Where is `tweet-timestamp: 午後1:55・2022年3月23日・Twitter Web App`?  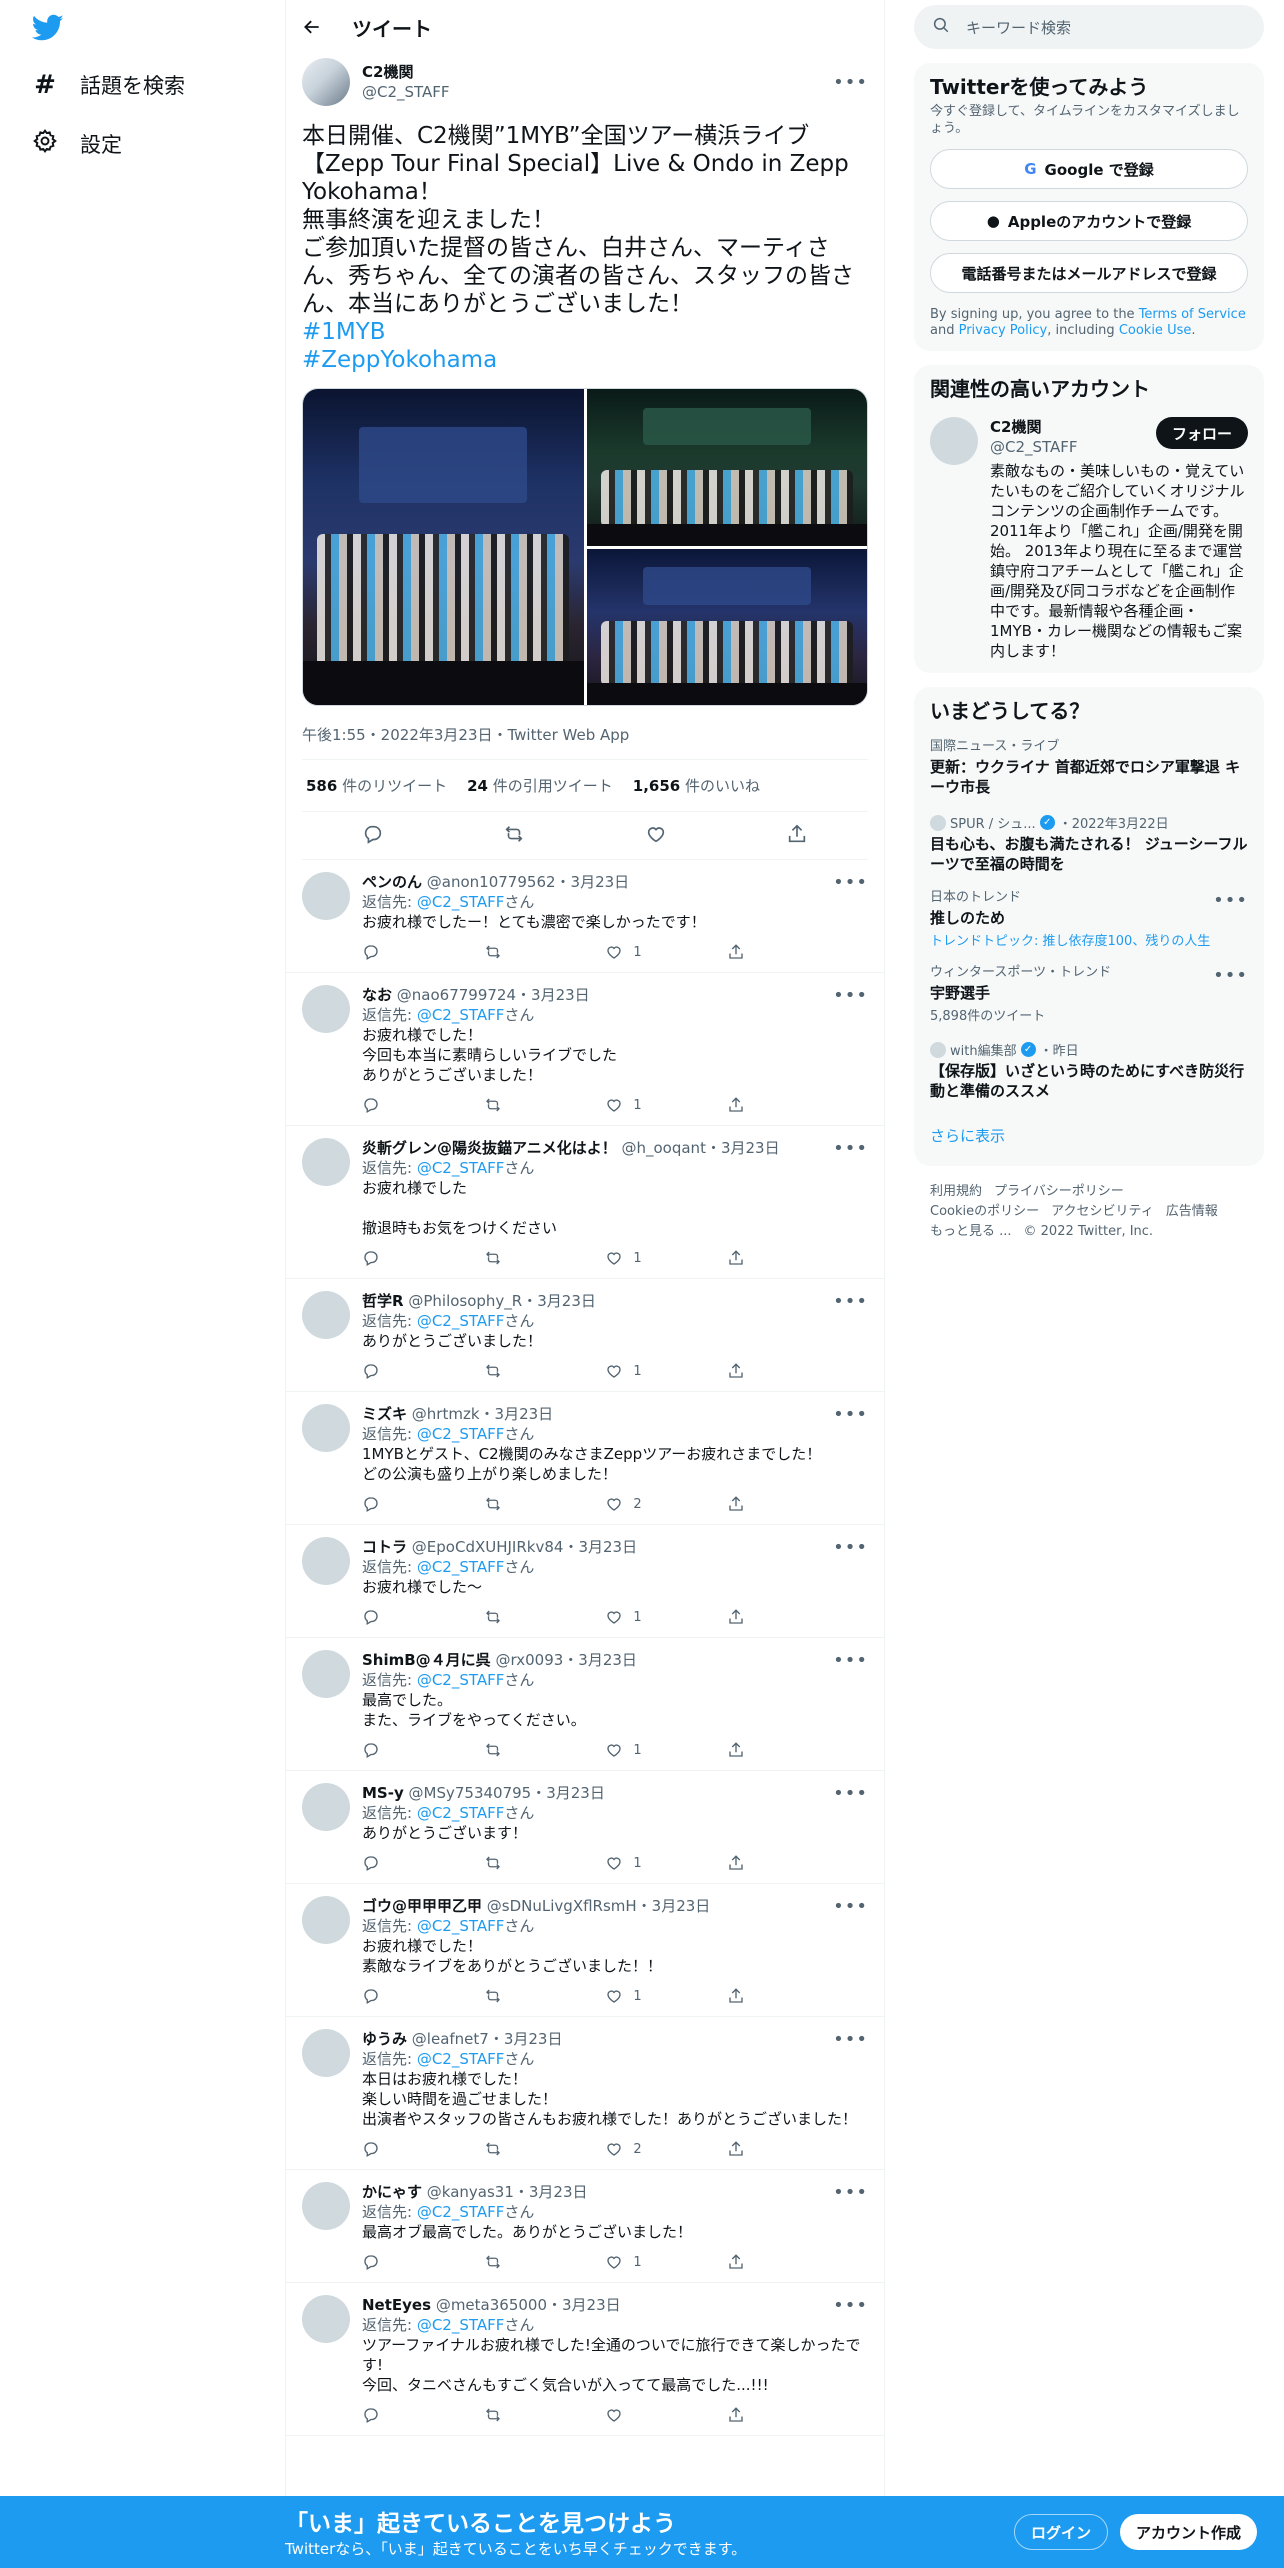 tweet-timestamp: 午後1:55・2022年3月23日・Twitter Web App is located at coordinates (585, 742).